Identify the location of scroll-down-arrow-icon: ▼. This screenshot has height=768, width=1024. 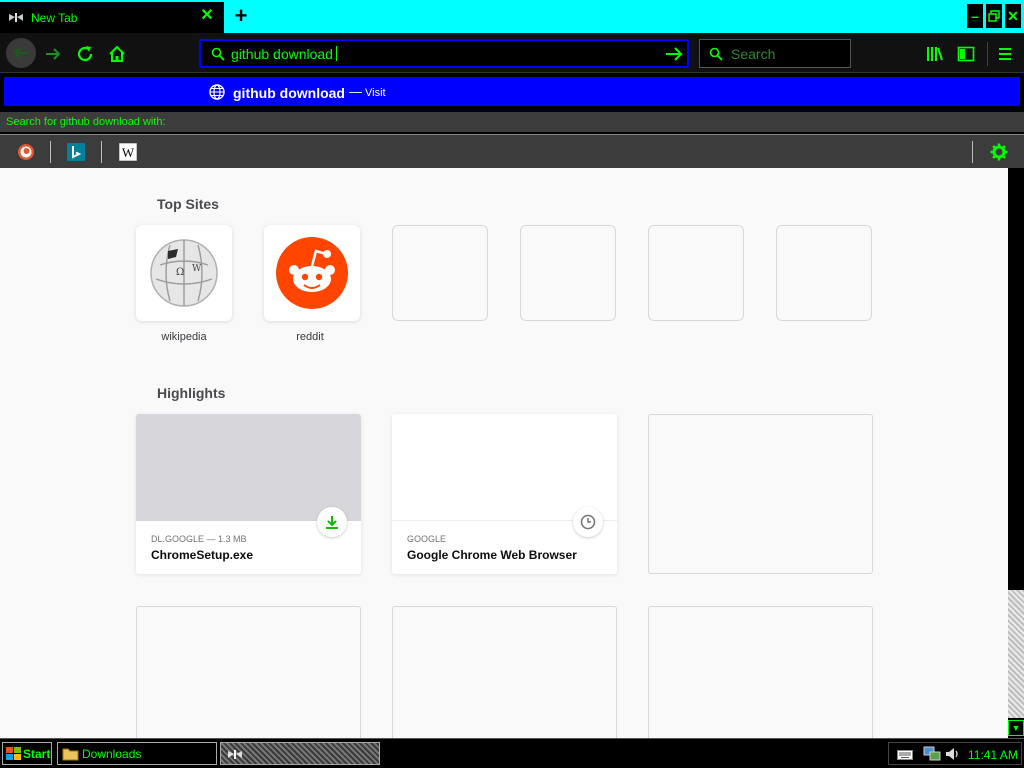
(1016, 728).